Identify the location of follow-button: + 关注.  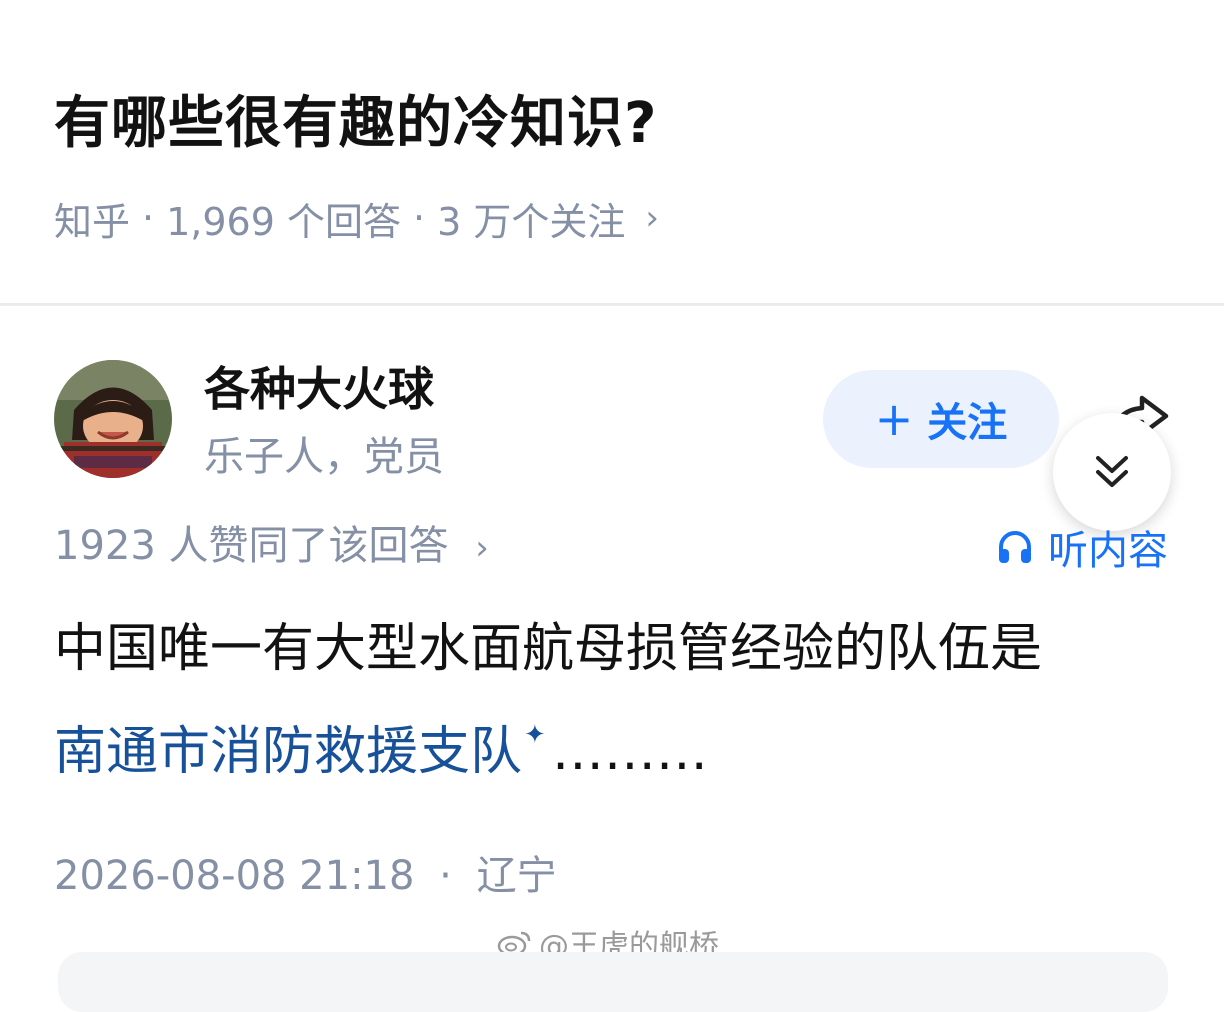
(941, 419).